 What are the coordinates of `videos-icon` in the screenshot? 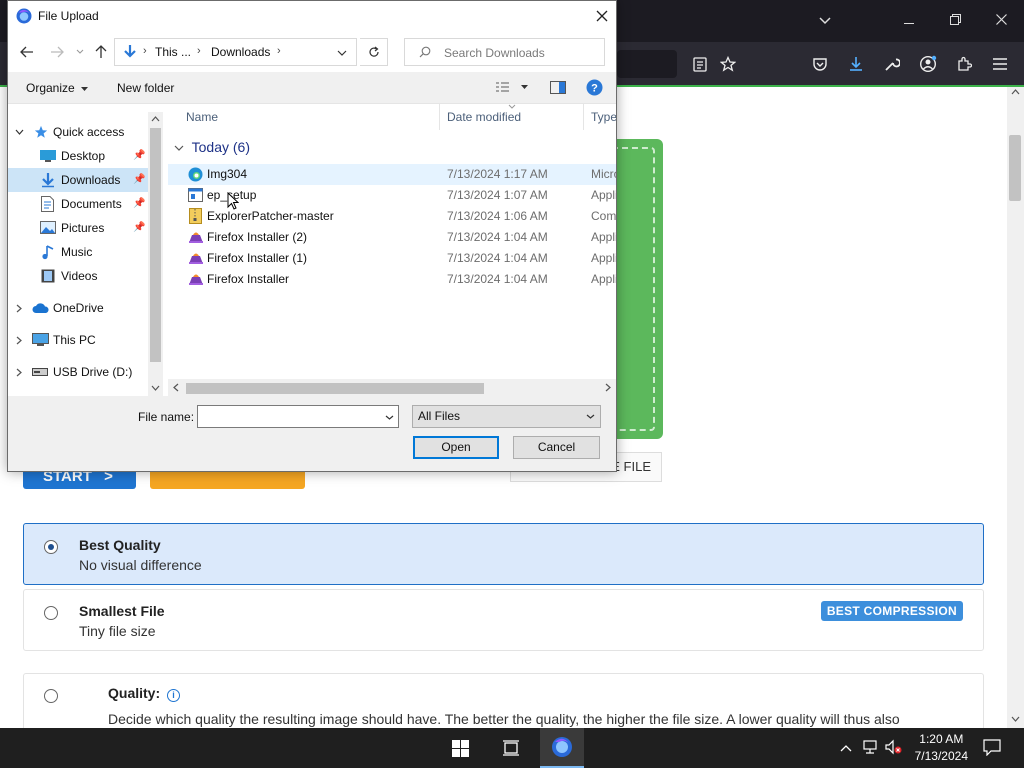 It's located at (48, 276).